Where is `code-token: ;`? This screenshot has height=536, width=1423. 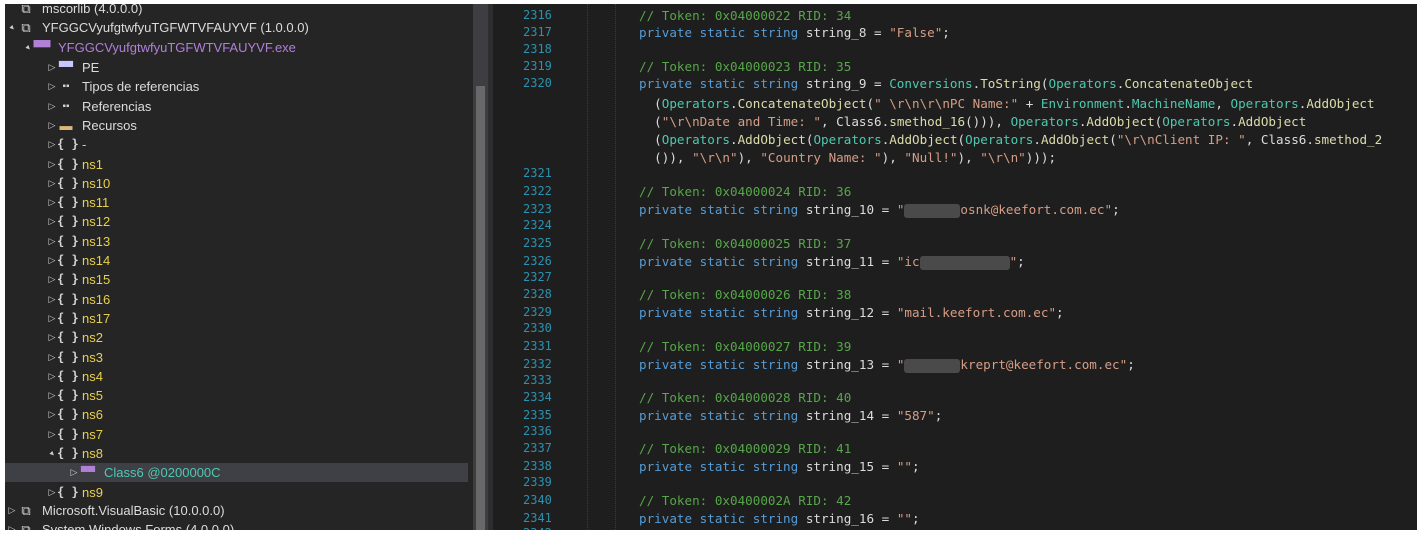 code-token: ; is located at coordinates (1060, 312).